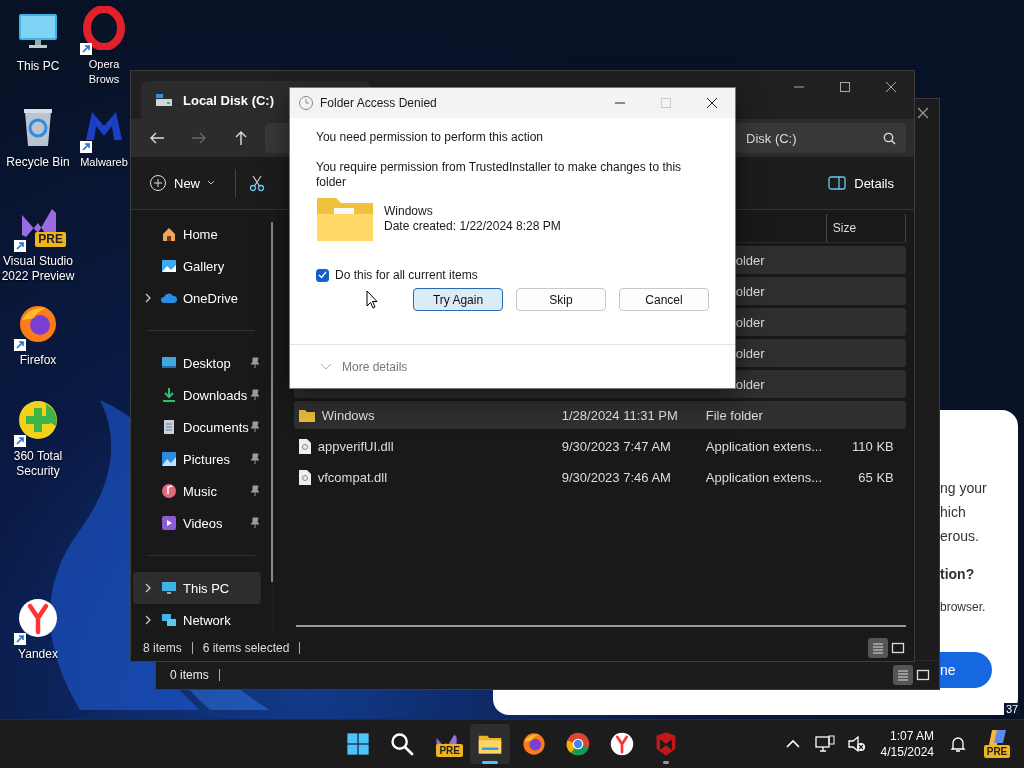  What do you see at coordinates (169, 395) in the screenshot?
I see `download-icon` at bounding box center [169, 395].